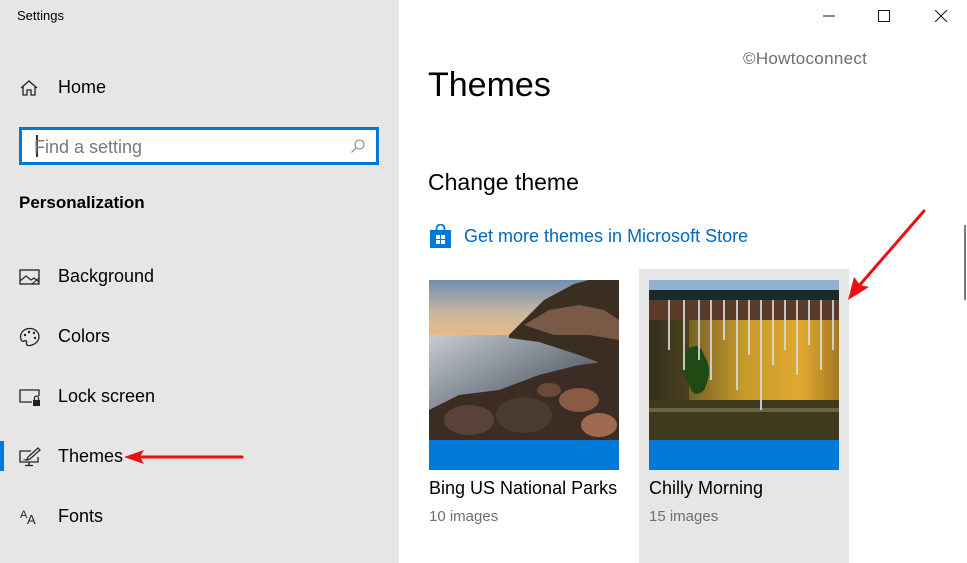 The width and height of the screenshot is (967, 563). What do you see at coordinates (199, 337) in the screenshot?
I see `sidebar-item-colors: Colors` at bounding box center [199, 337].